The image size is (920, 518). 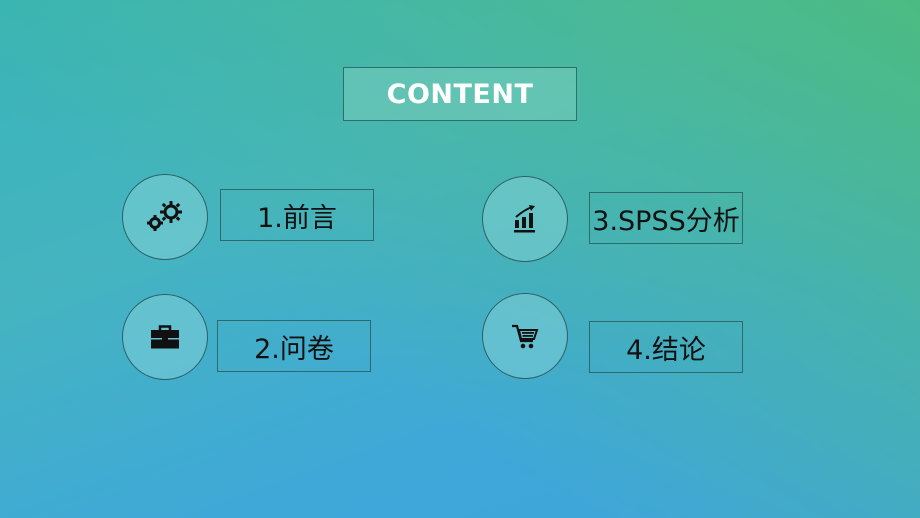 I want to click on content-title: CONTENT, so click(x=460, y=94).